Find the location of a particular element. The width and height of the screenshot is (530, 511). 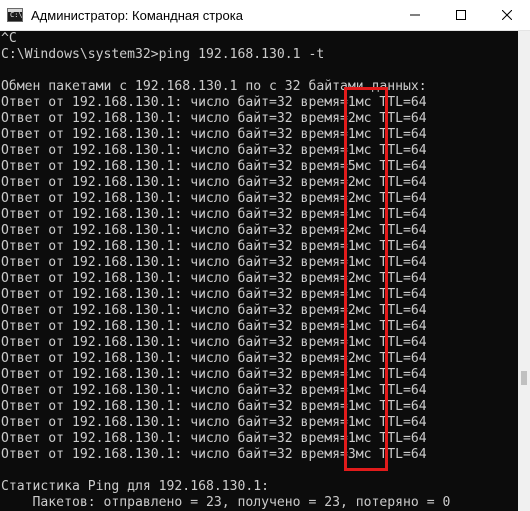

minimize-button is located at coordinates (415, 15).